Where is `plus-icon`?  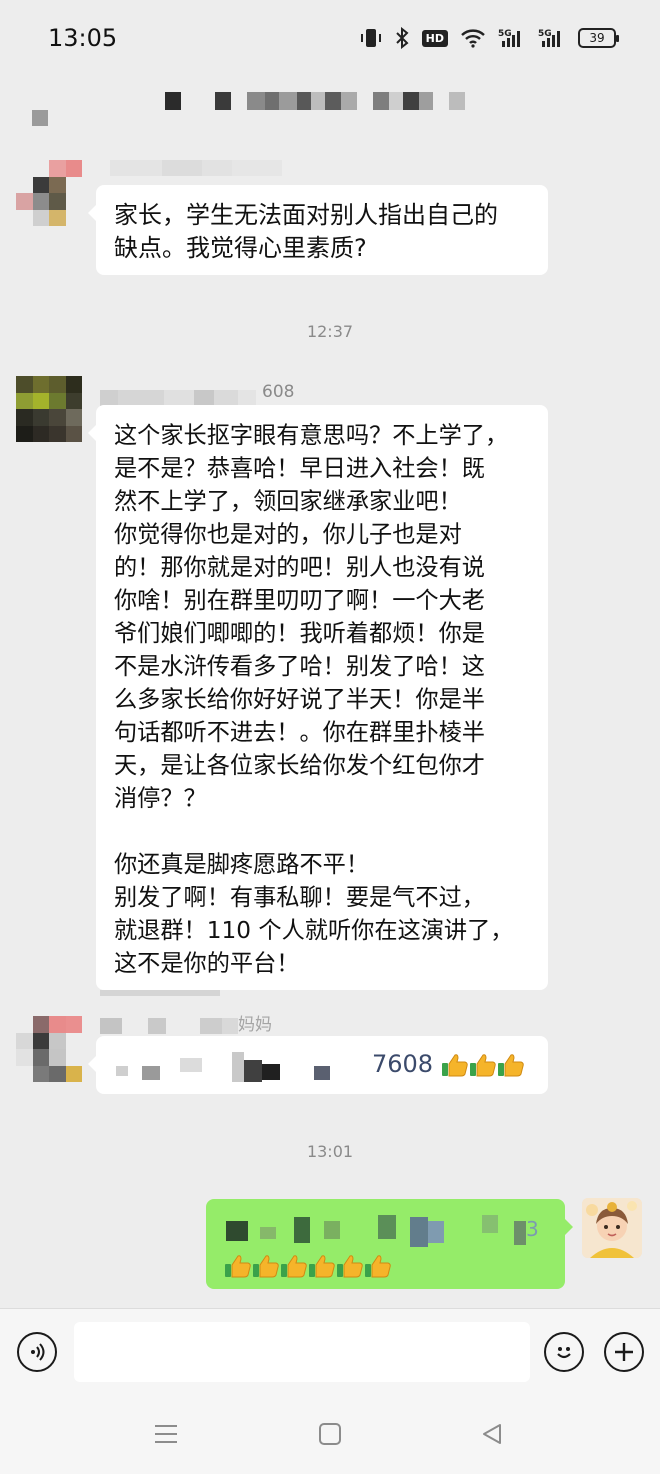
plus-icon is located at coordinates (624, 1352).